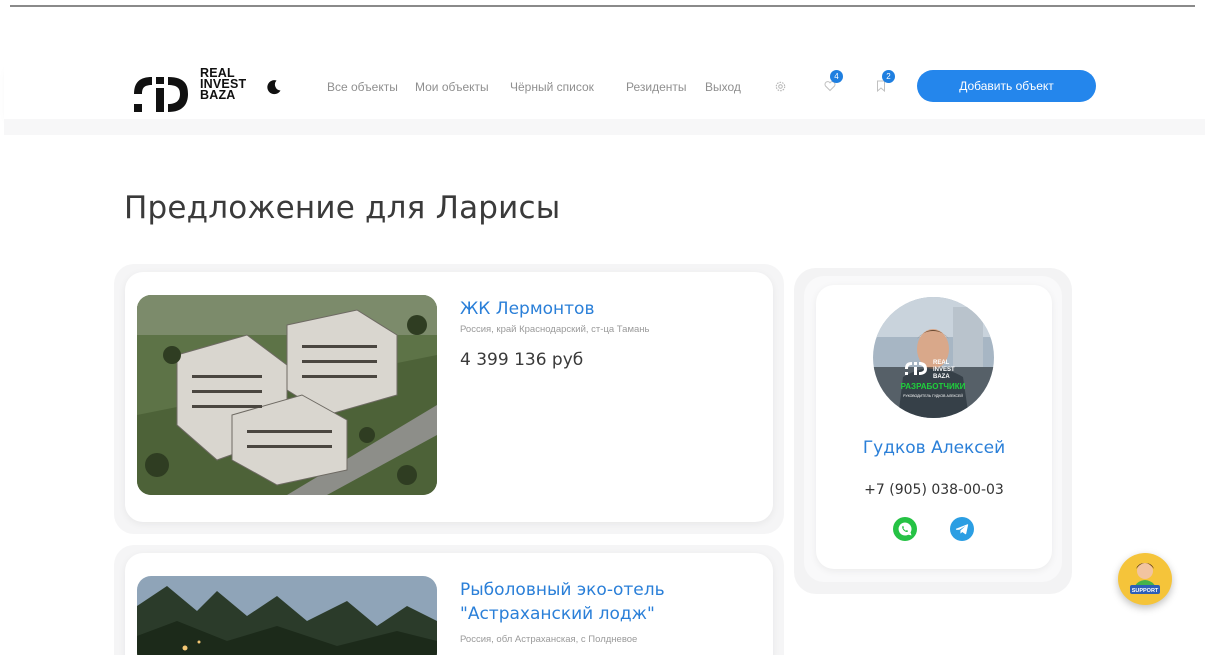 The height and width of the screenshot is (655, 1205). What do you see at coordinates (1006, 86) in the screenshot?
I see `add-object-button: Добавить объект` at bounding box center [1006, 86].